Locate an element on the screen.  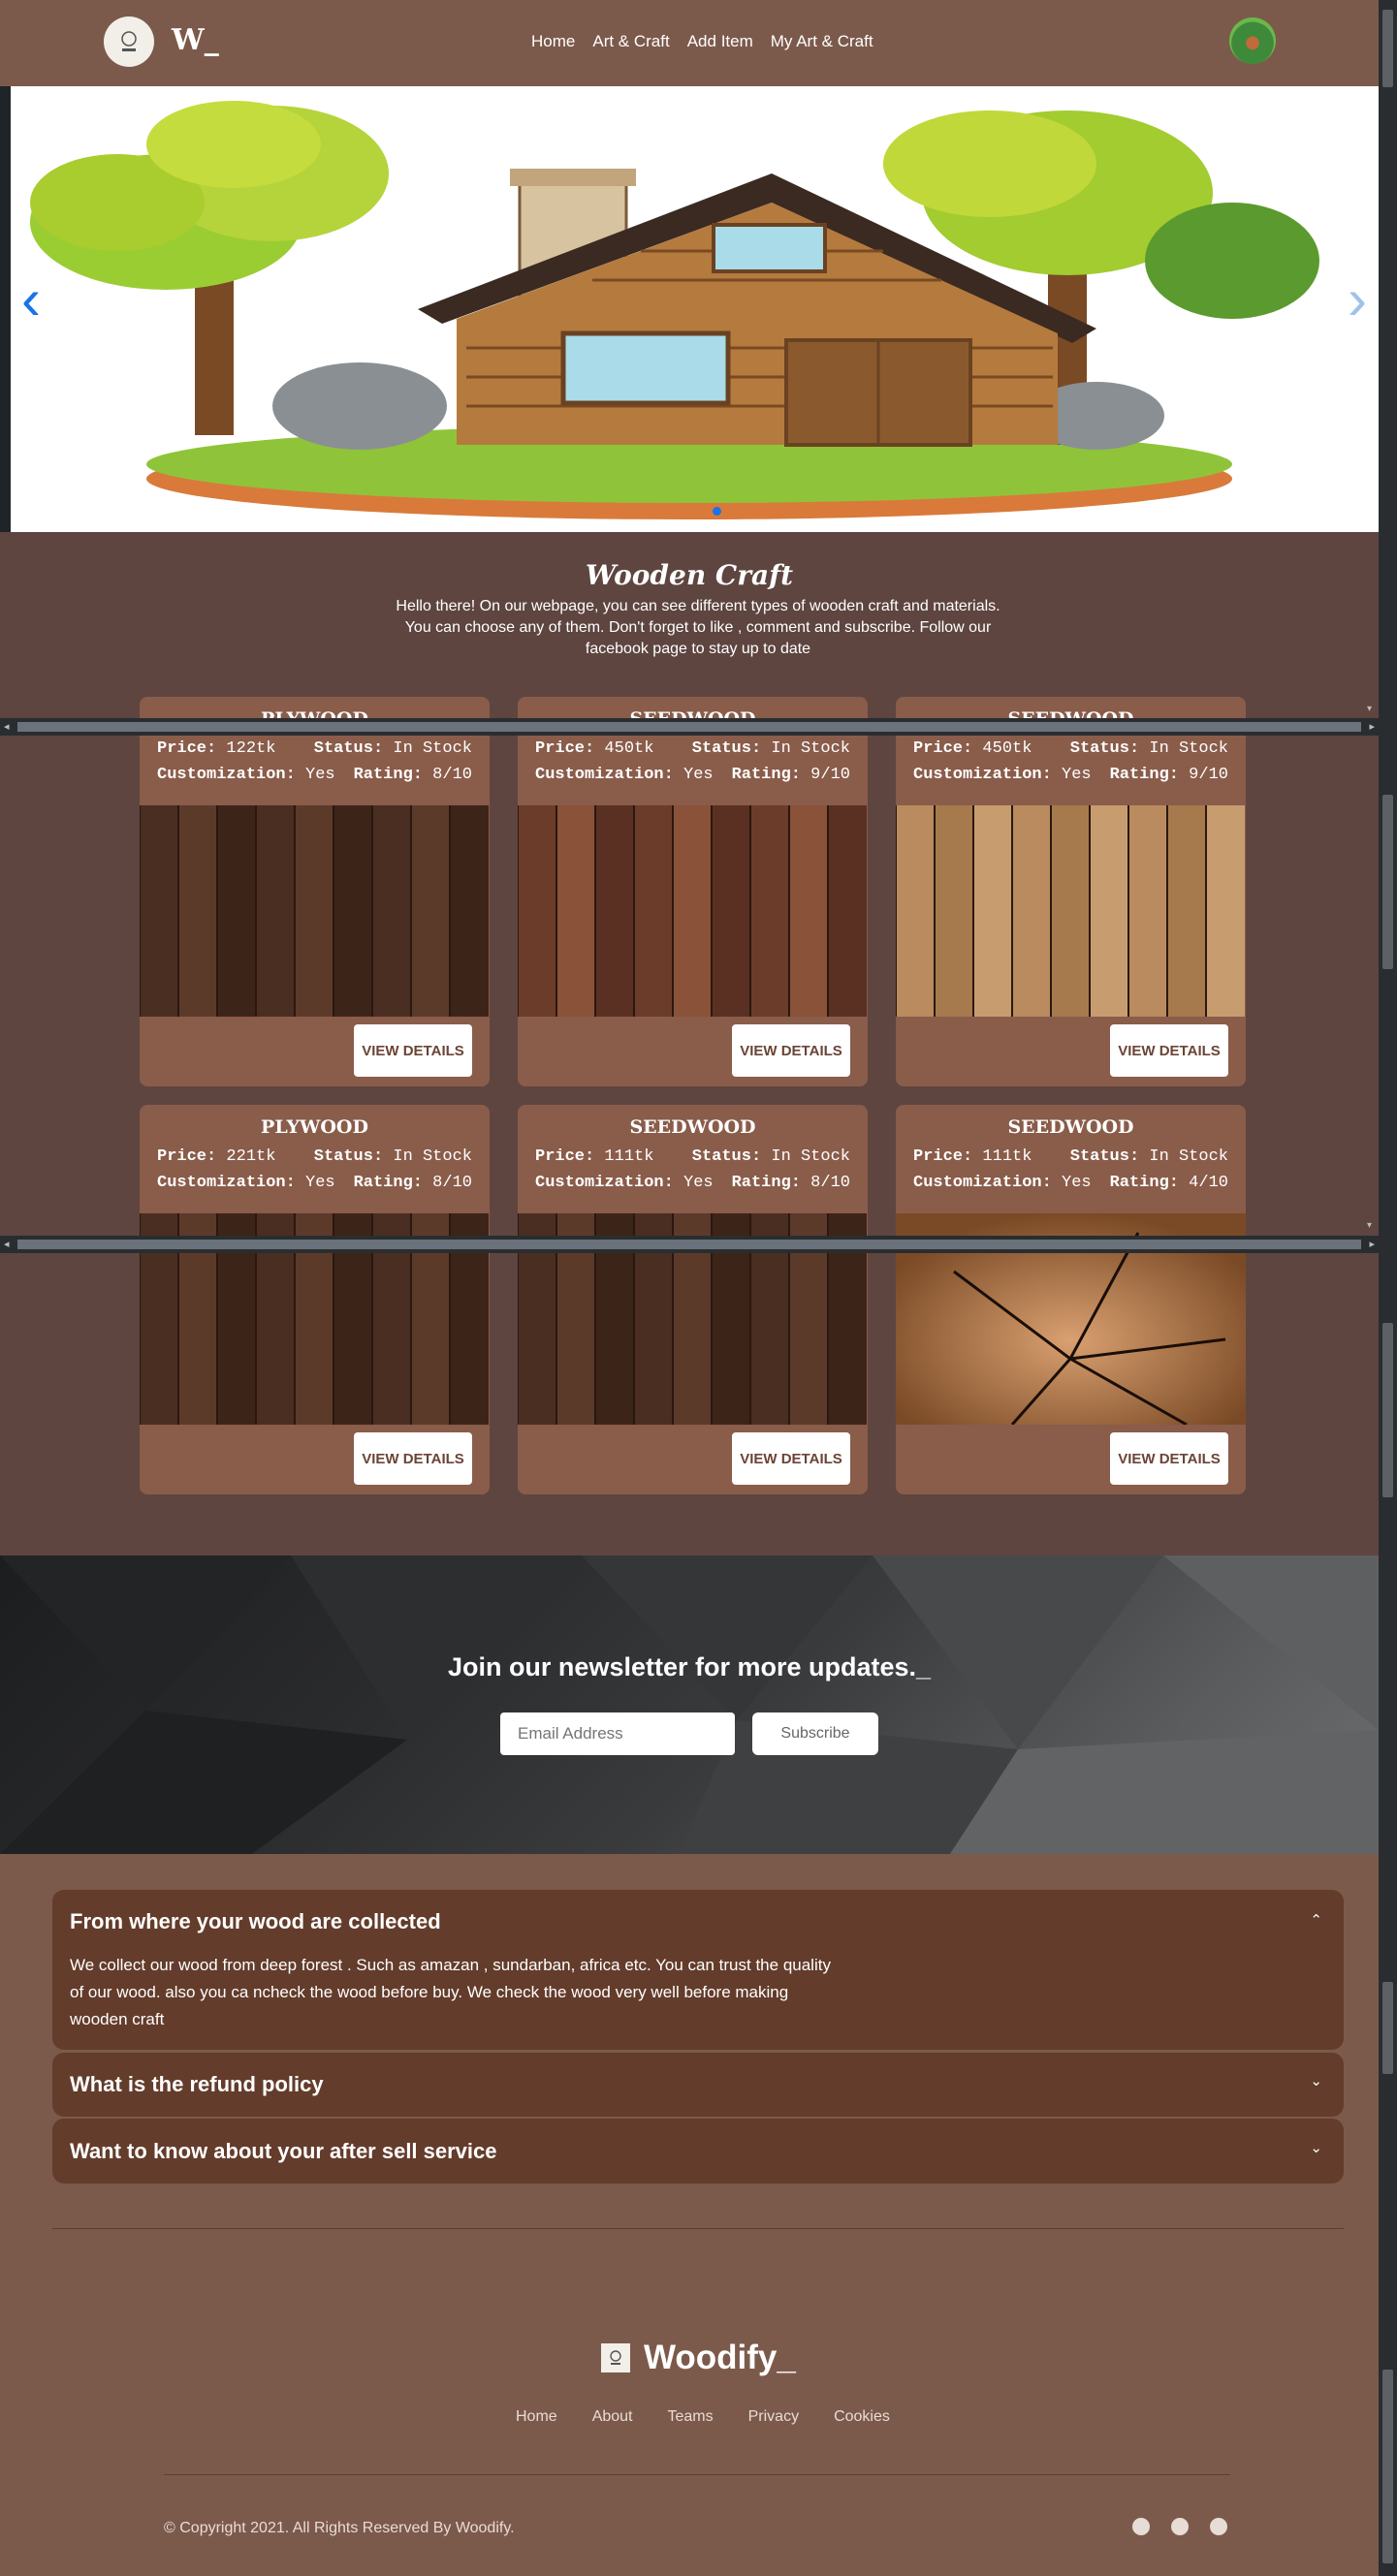
polygon-background is located at coordinates (689, 1704).